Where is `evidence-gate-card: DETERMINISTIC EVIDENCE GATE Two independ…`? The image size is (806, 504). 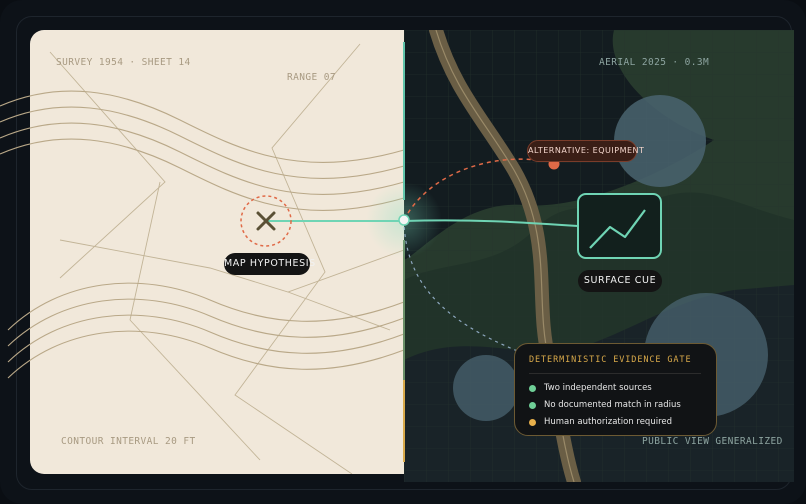 evidence-gate-card: DETERMINISTIC EVIDENCE GATE Two independ… is located at coordinates (615, 389).